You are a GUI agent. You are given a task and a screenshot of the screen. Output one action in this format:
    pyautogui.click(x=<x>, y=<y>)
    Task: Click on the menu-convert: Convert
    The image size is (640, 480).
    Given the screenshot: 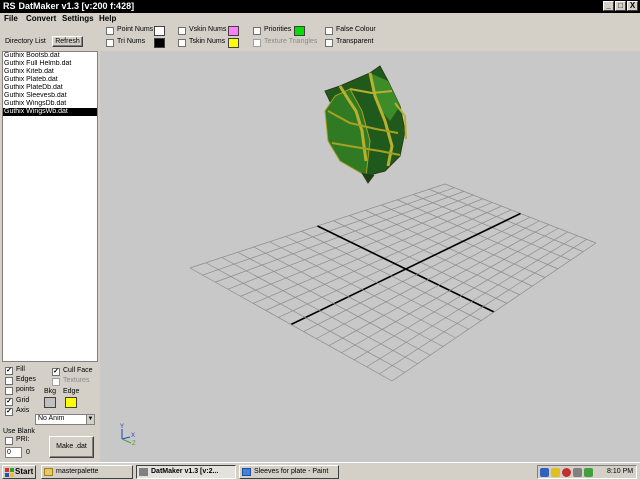 What is the action you would take?
    pyautogui.click(x=41, y=18)
    